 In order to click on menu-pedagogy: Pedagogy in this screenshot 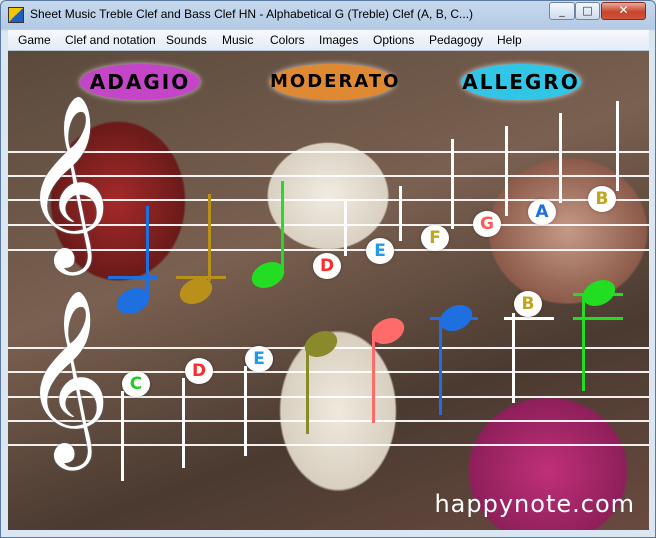, I will do `click(456, 40)`.